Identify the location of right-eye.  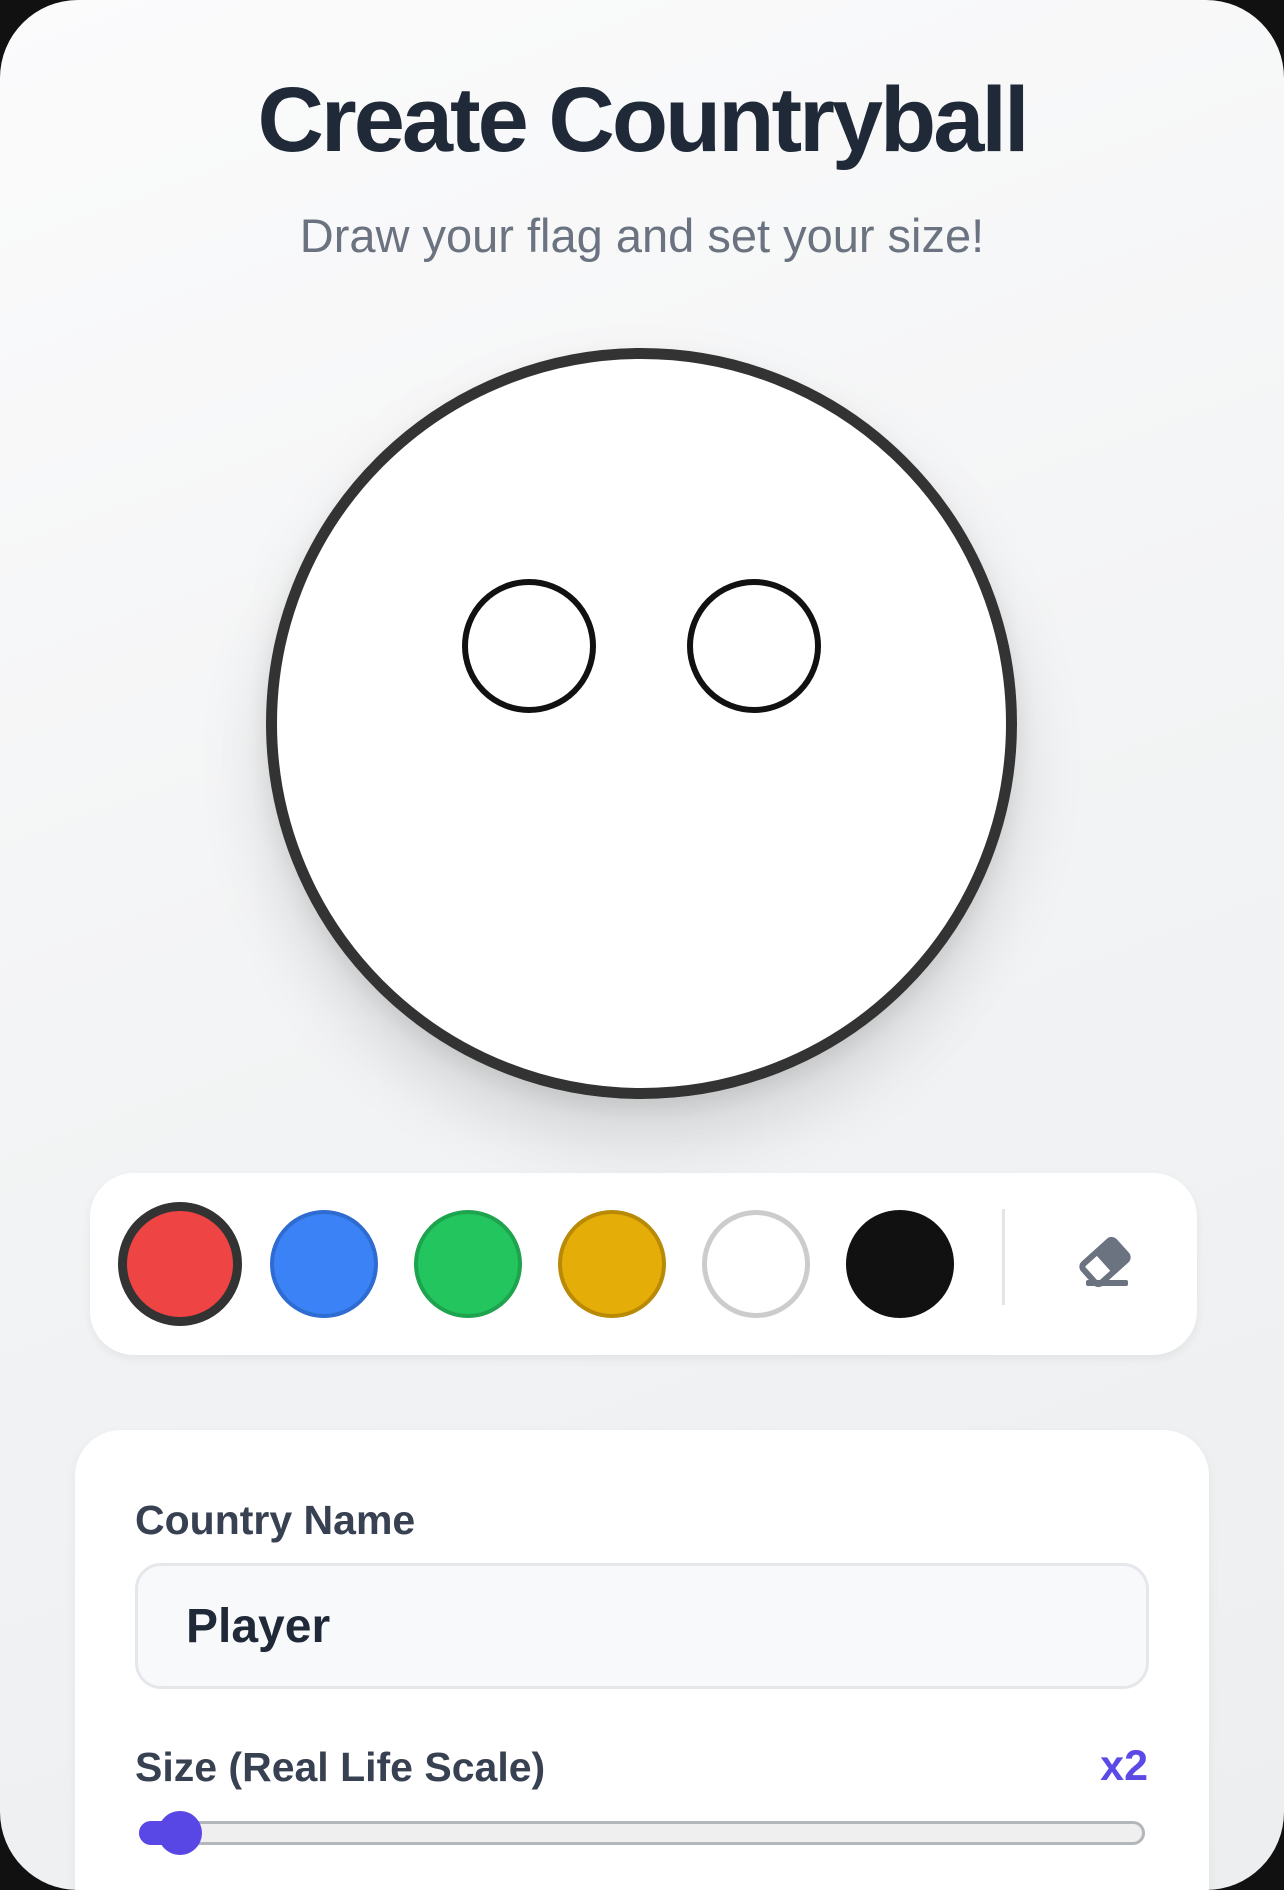
(754, 646).